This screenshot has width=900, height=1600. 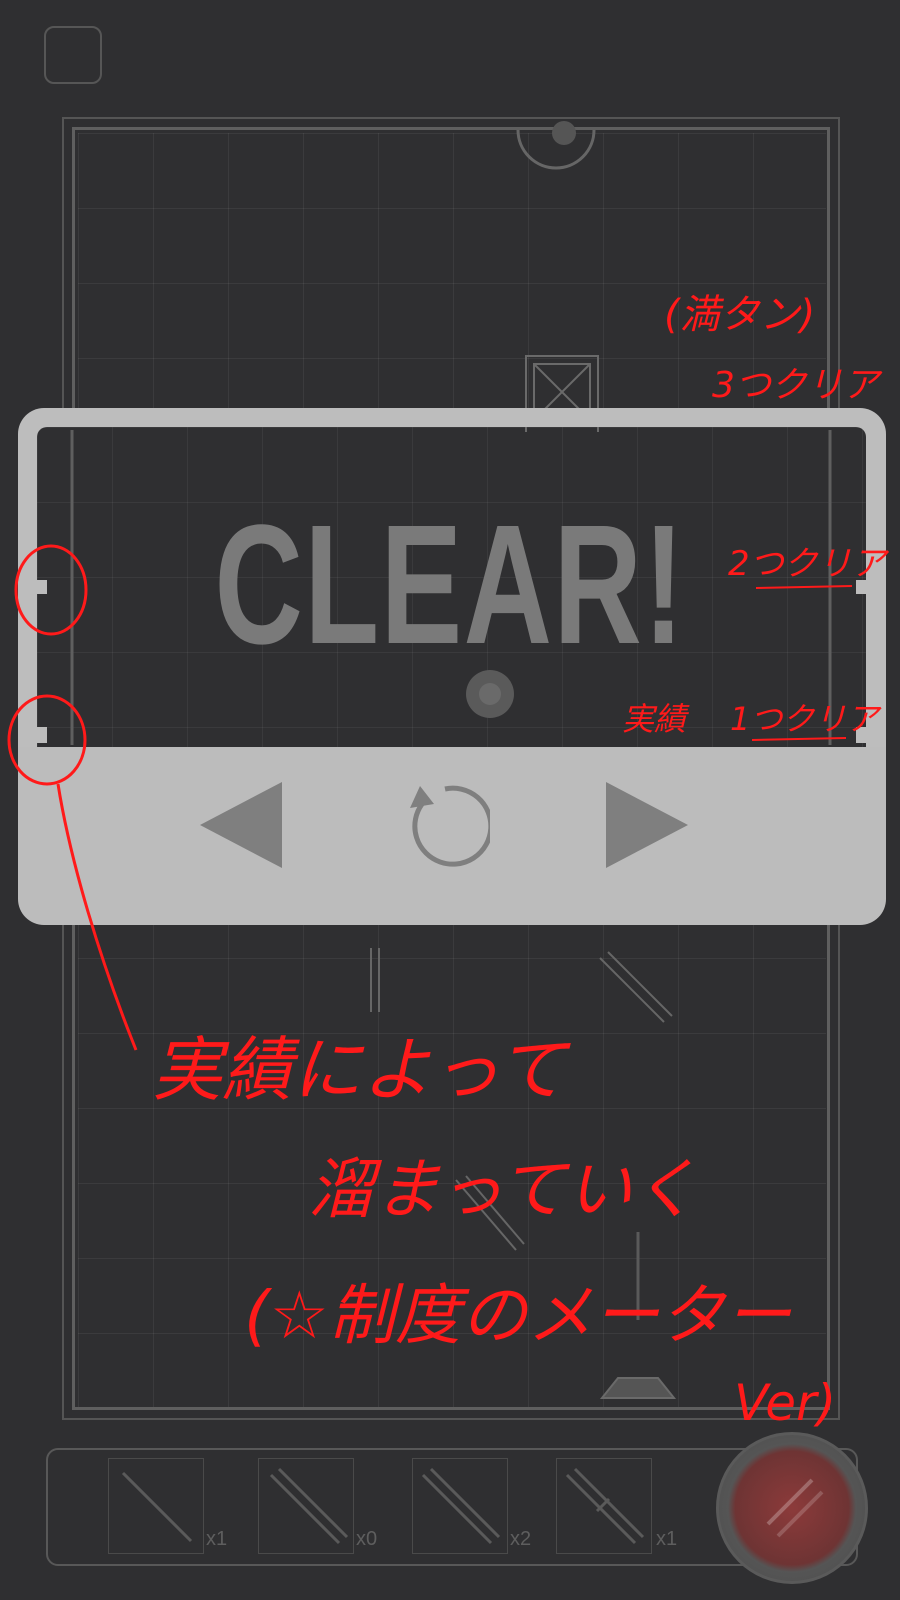 I want to click on annotation-note-line4: Ver), so click(x=785, y=1403).